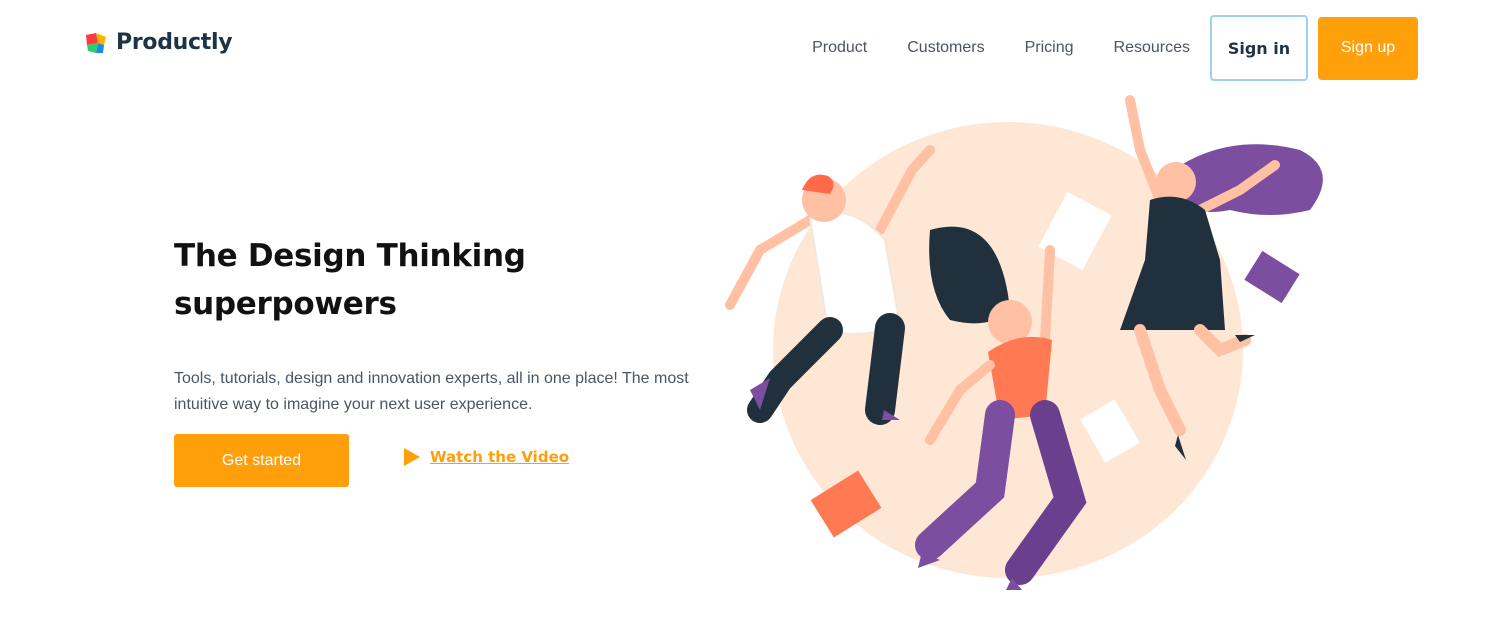 This screenshot has height=622, width=1490. I want to click on hero-title: The Design Thinking superpowers, so click(384, 280).